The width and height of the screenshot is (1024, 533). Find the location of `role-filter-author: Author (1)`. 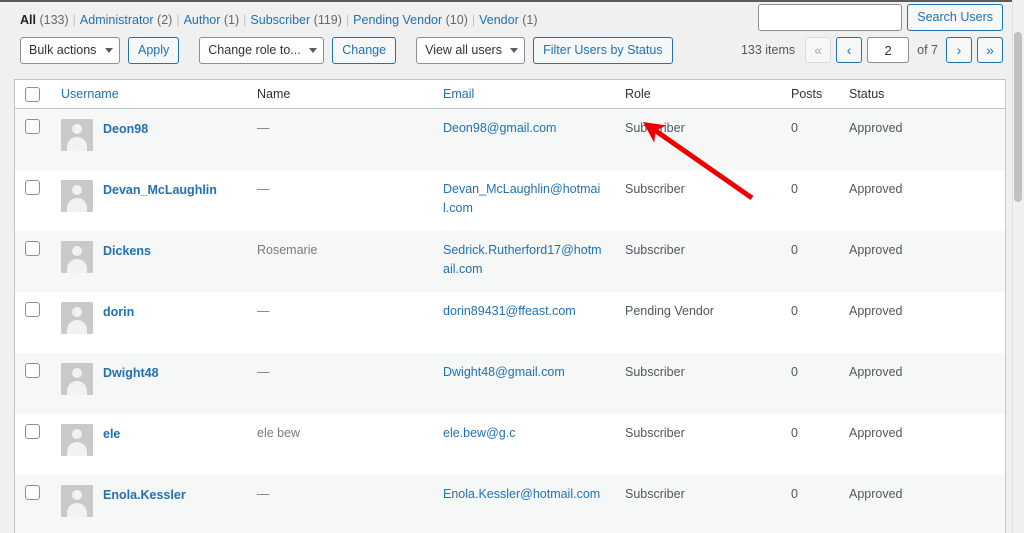

role-filter-author: Author (1) is located at coordinates (212, 20).